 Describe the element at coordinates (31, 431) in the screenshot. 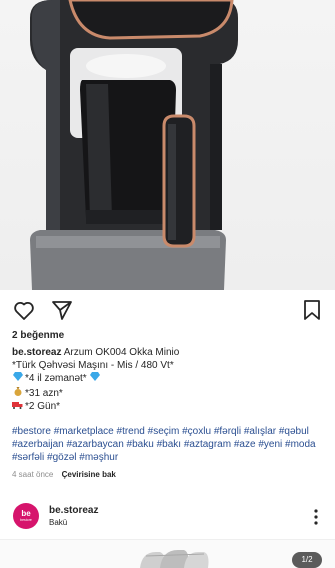

I see `hashtag-link: #bestore` at that location.